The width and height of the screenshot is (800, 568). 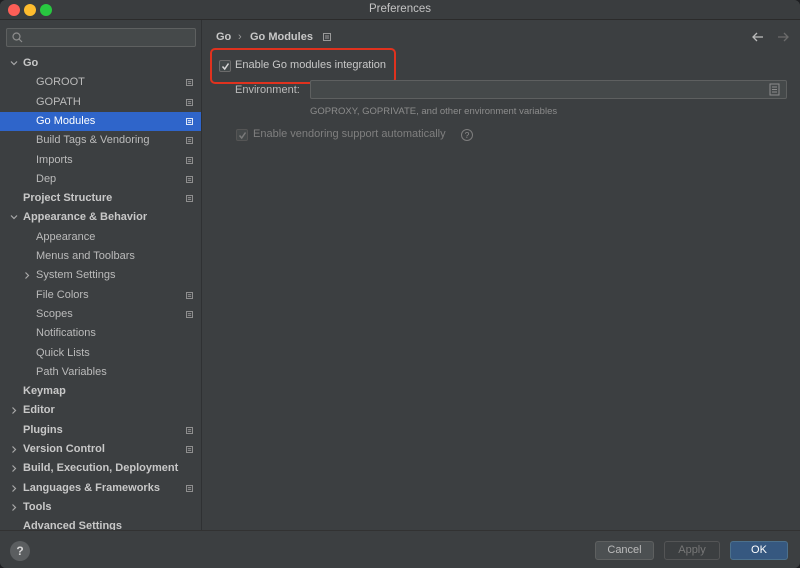 I want to click on sidebar-item-label: File Colors, so click(x=62, y=295).